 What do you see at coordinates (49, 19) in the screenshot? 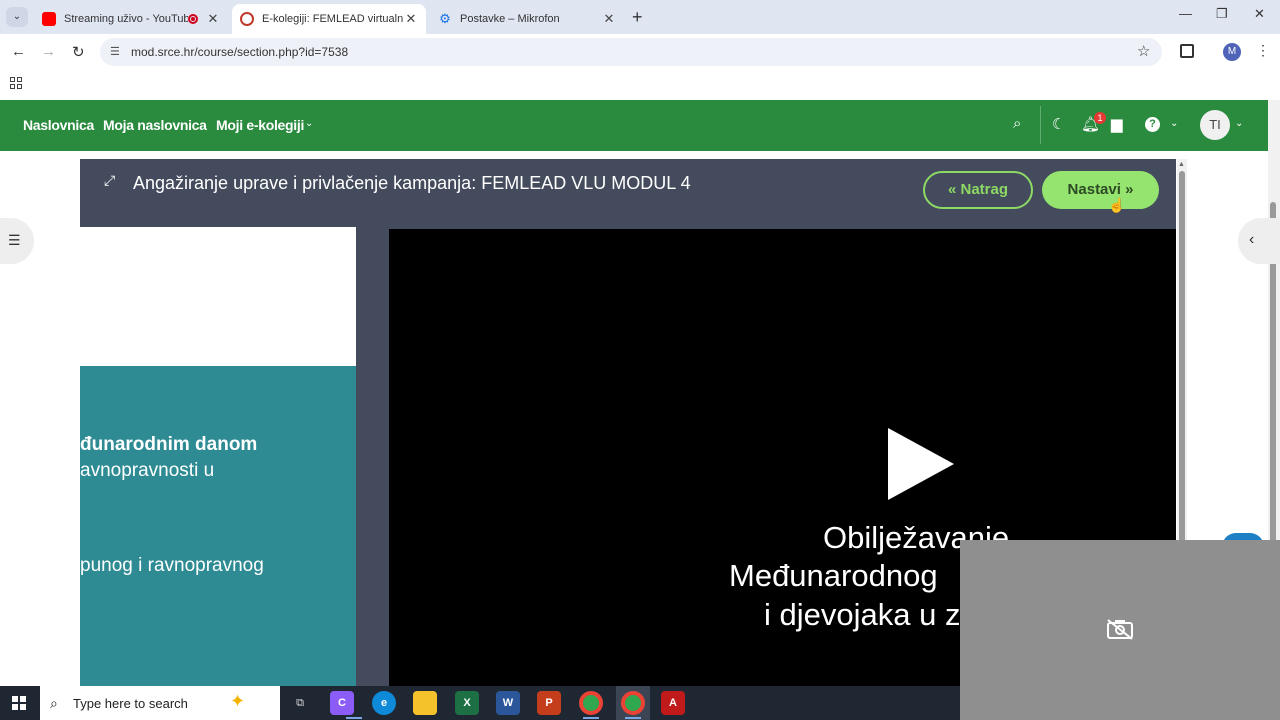
I see `youtube-favicon-icon` at bounding box center [49, 19].